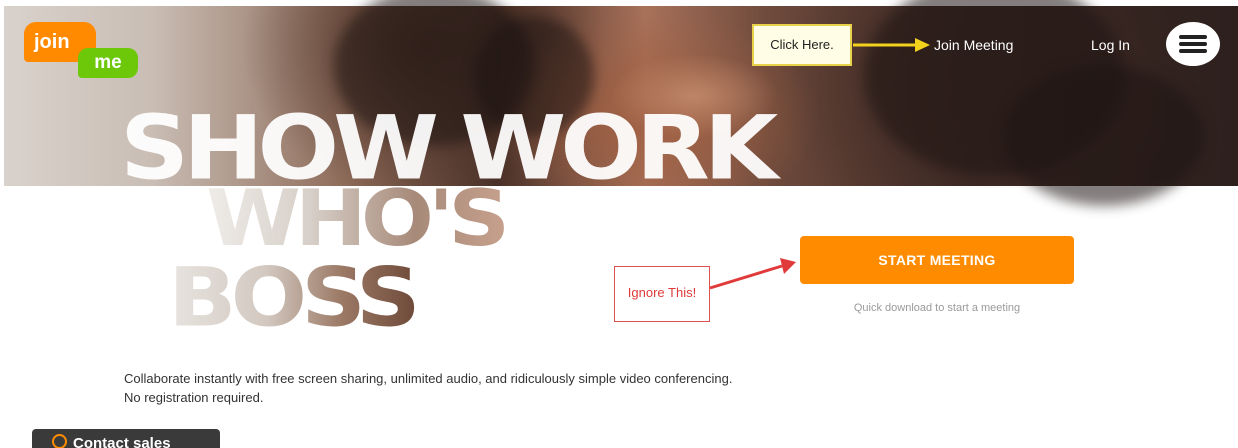 The width and height of the screenshot is (1238, 448). Describe the element at coordinates (108, 63) in the screenshot. I see `logo-me: me` at that location.